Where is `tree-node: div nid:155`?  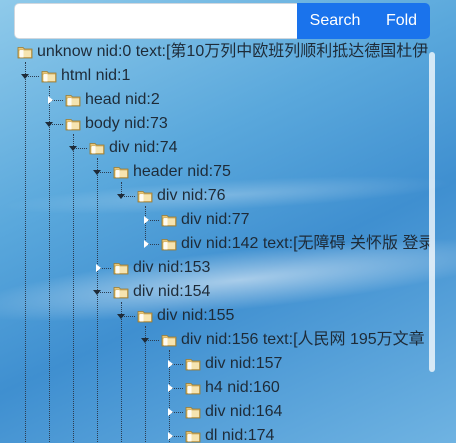 tree-node: div nid:155 is located at coordinates (215, 316).